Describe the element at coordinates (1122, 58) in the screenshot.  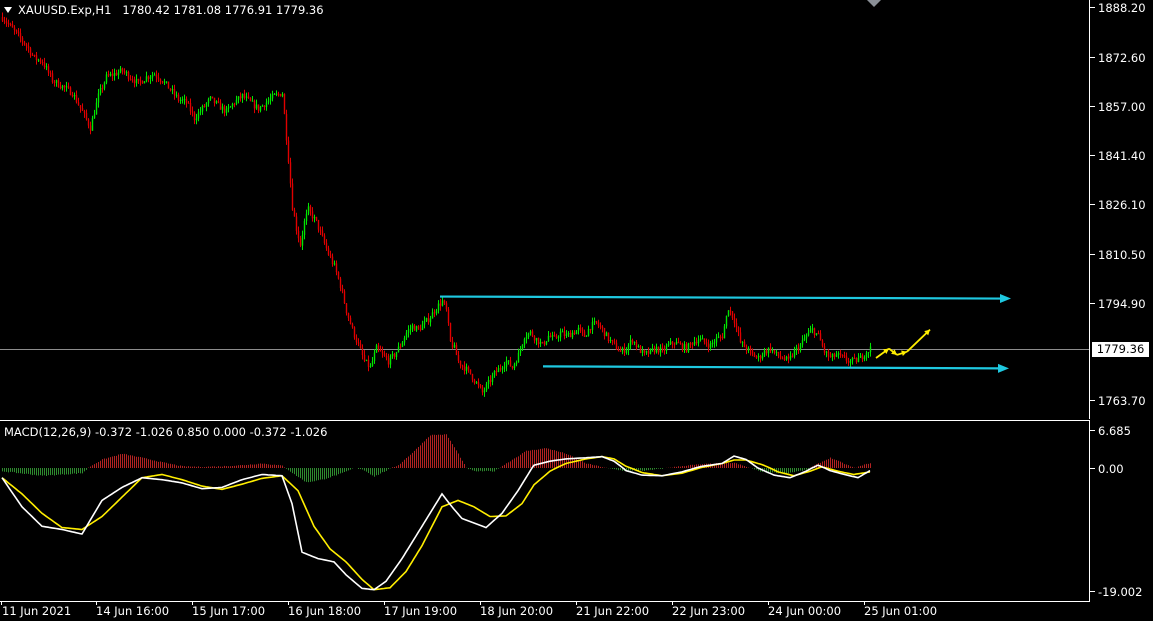
I see `price-label: 1872.60` at that location.